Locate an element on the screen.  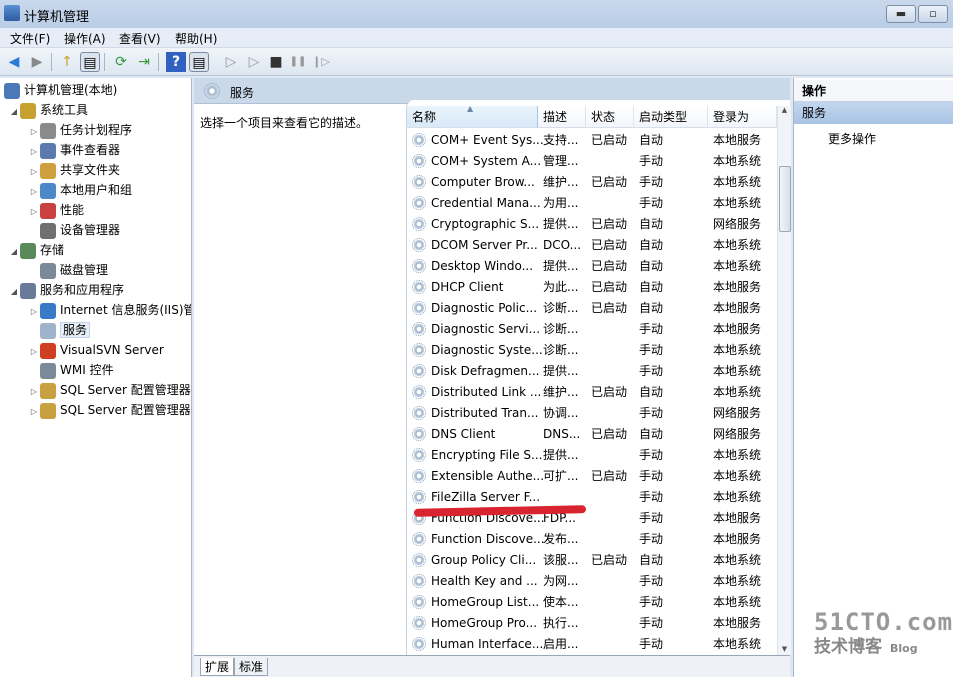
service-row: DCOM Server Pr... DCO... 已启动 自动 本地系统 is located at coordinates (587, 245).